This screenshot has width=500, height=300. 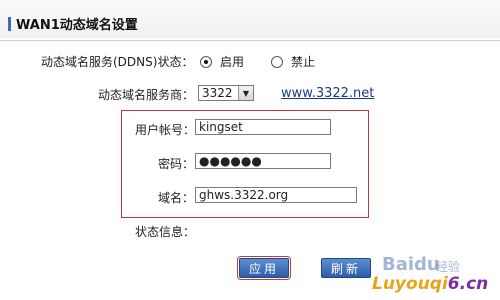 I want to click on ddns-enable-option: 启用, so click(x=222, y=61).